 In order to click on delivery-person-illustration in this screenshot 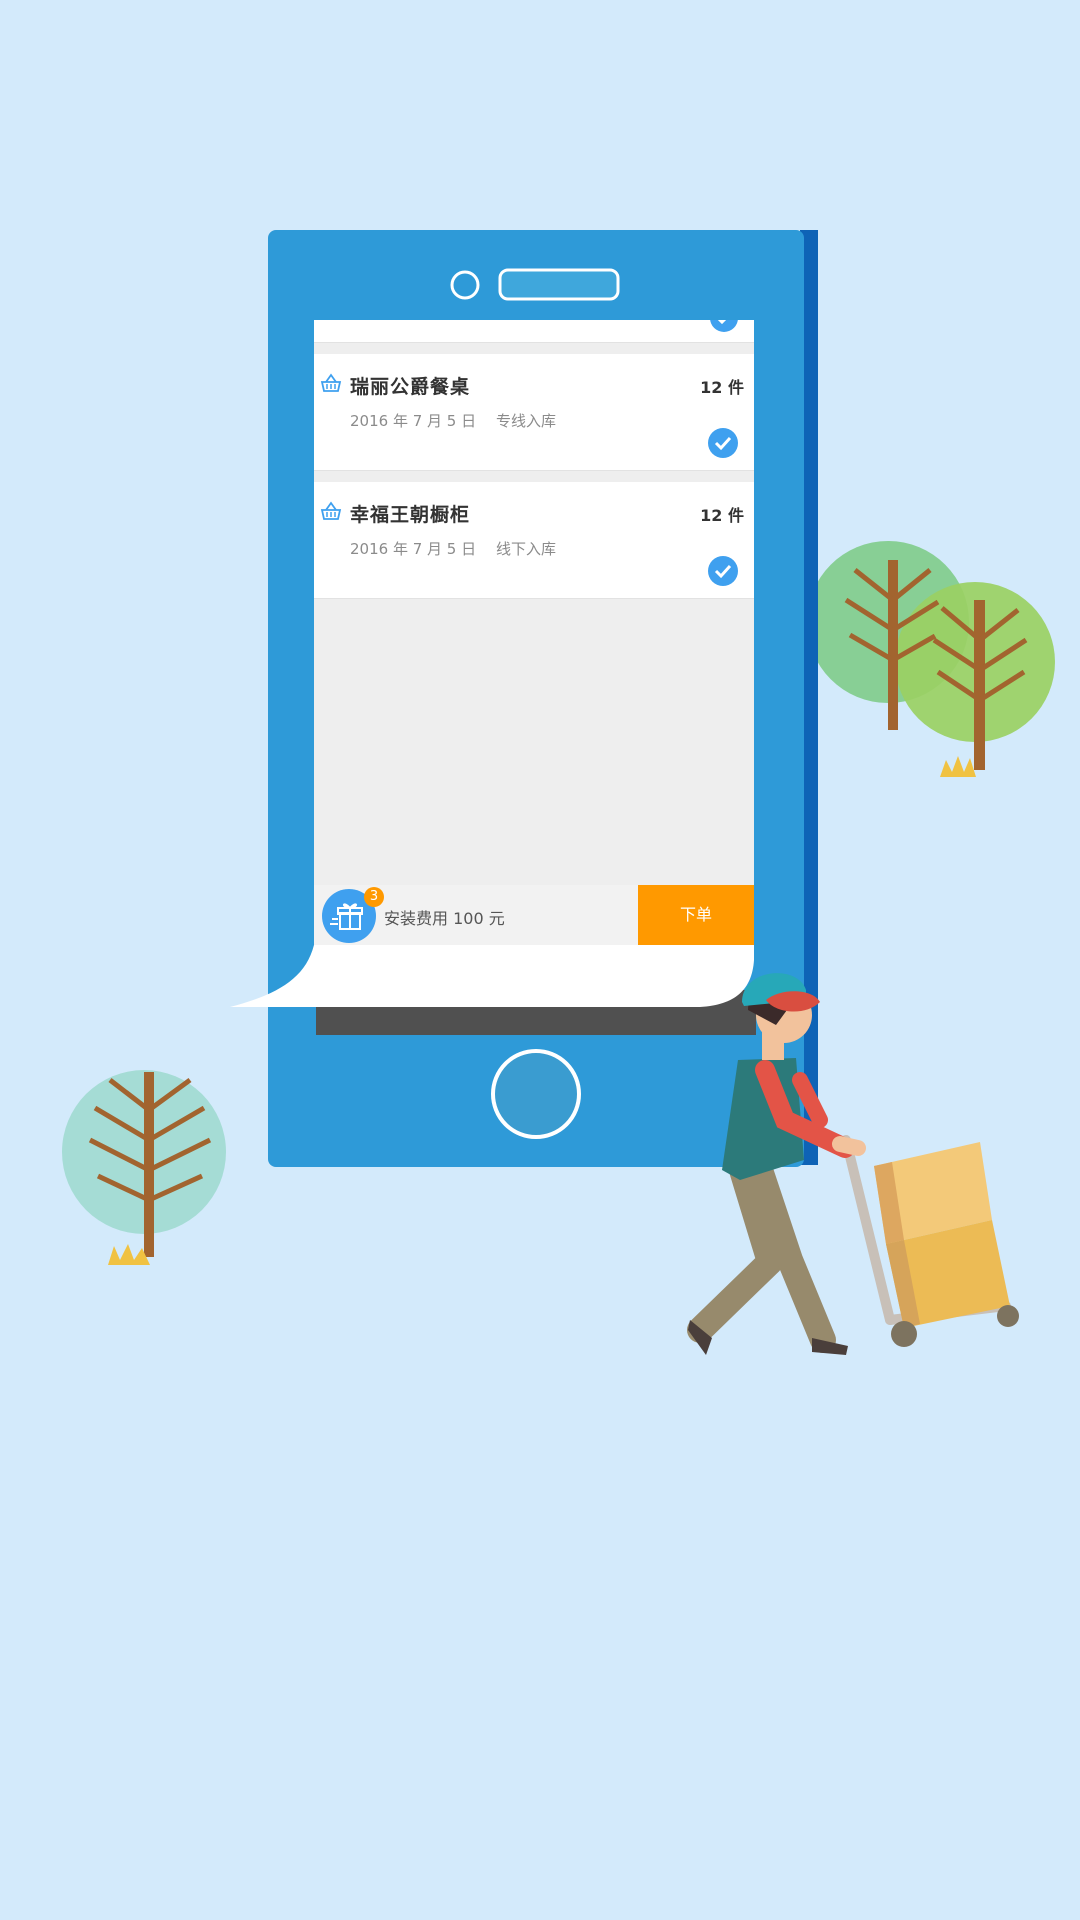, I will do `click(853, 1164)`.